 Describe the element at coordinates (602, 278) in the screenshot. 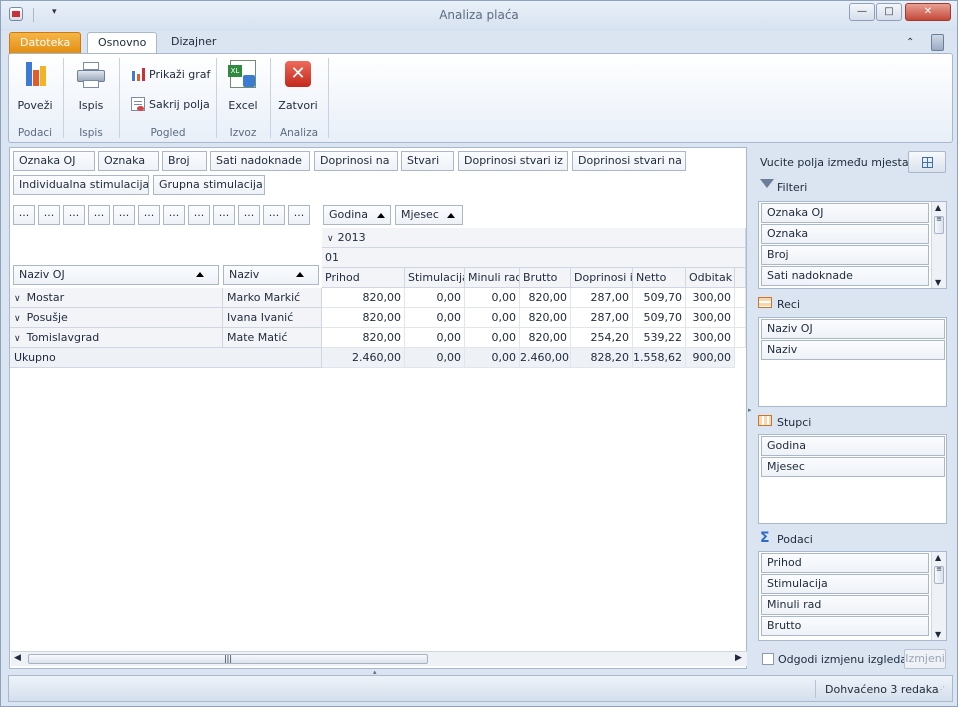

I see `measure-header: Doprinosi iz` at that location.